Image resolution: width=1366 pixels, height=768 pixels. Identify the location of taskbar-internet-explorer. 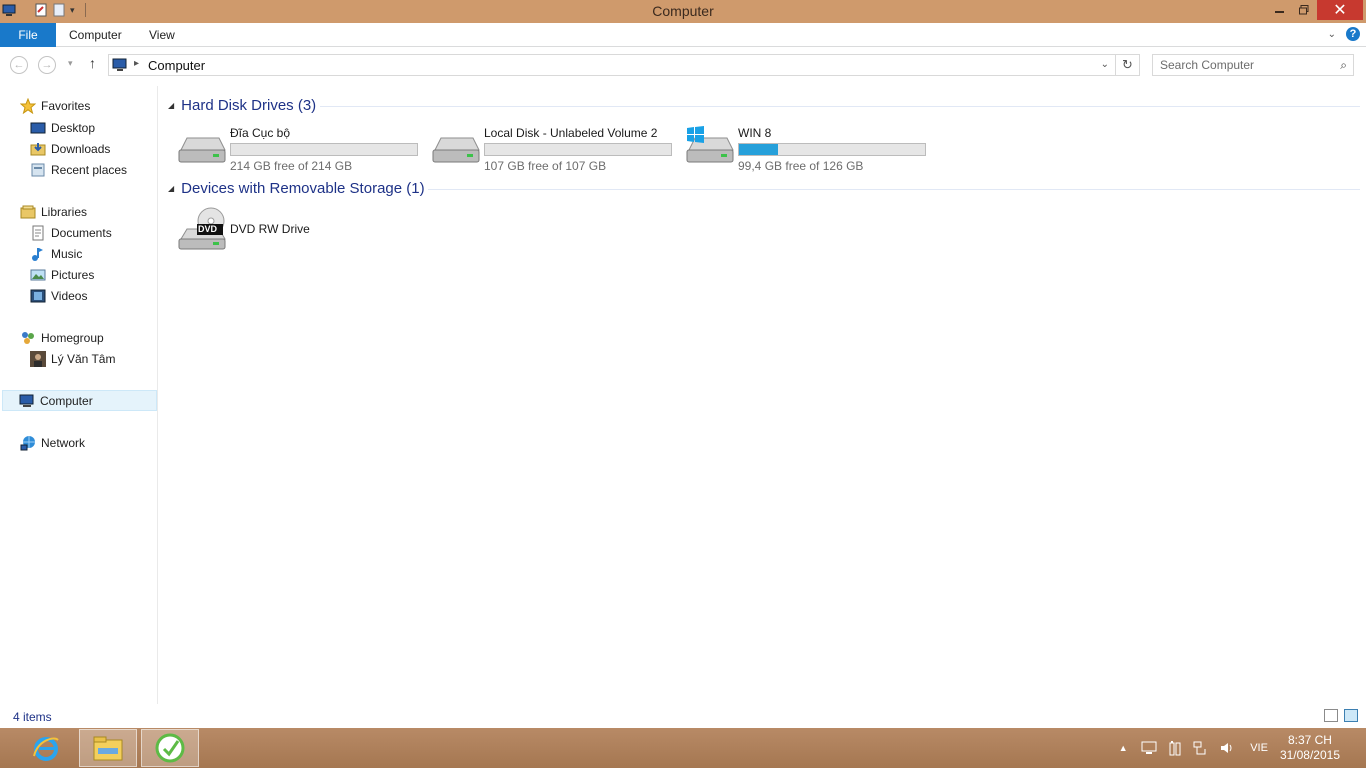
(46, 748).